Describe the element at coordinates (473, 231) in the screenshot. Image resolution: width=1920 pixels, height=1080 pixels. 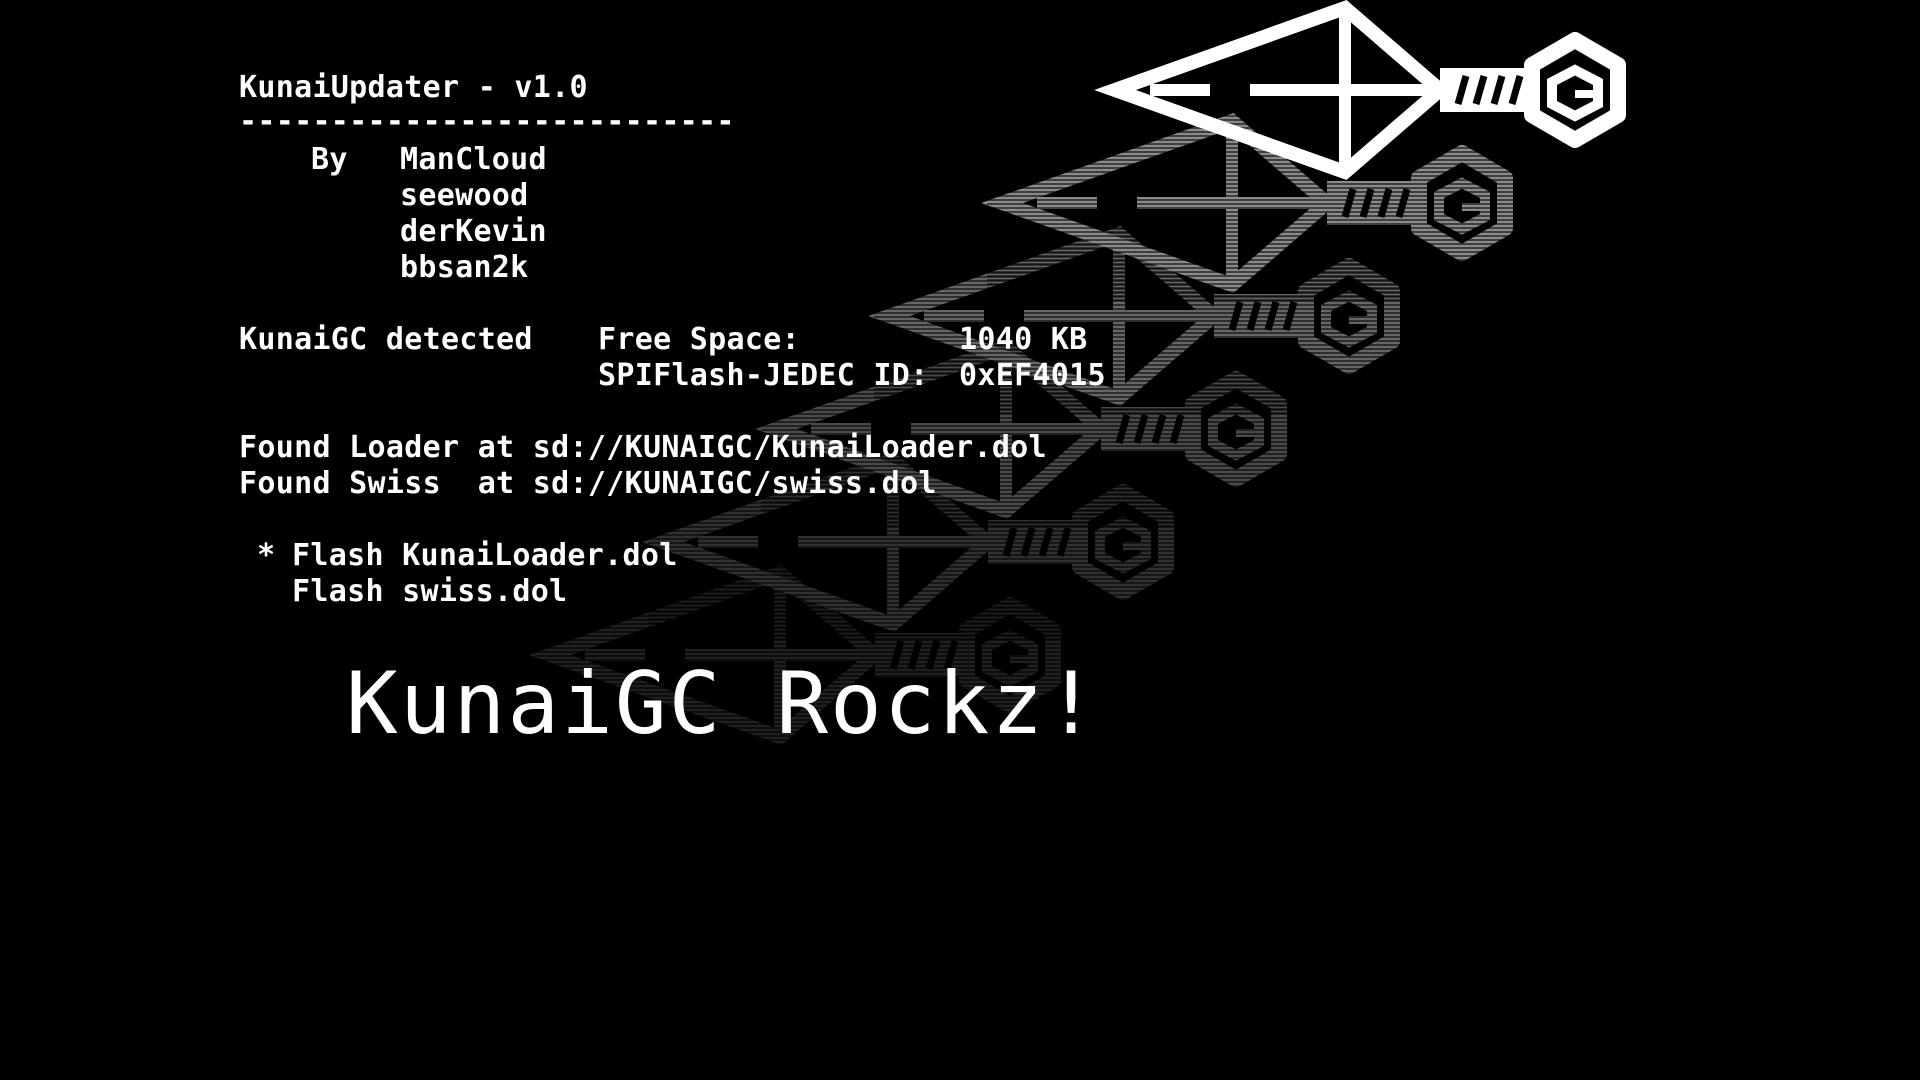
I see `author-derkevin: derKevin` at that location.